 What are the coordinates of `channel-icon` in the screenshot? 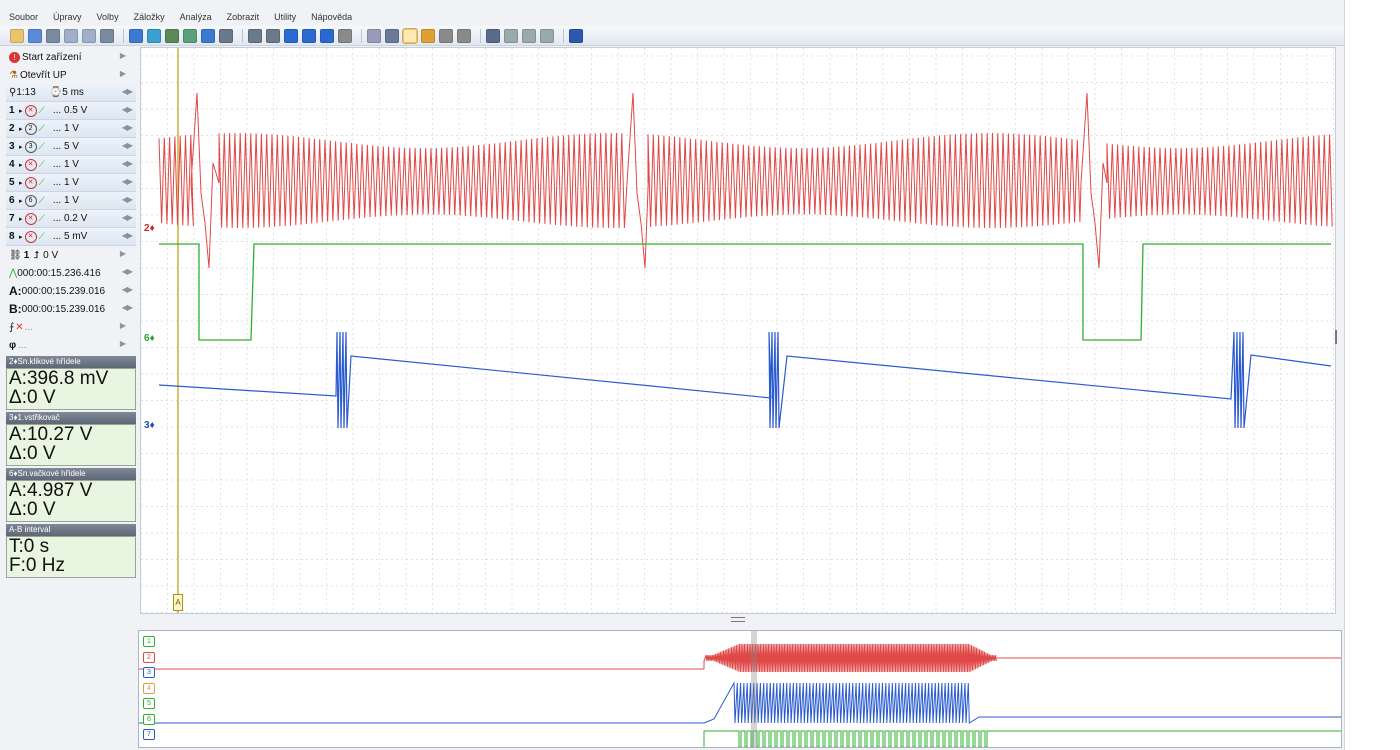 It's located at (172, 35).